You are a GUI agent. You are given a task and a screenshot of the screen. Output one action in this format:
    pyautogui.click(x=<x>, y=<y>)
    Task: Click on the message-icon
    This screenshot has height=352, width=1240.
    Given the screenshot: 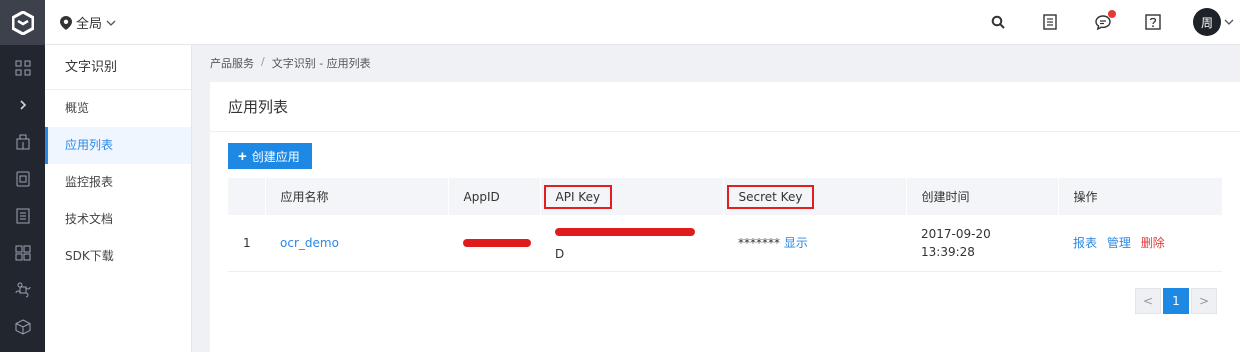 What is the action you would take?
    pyautogui.click(x=1104, y=21)
    